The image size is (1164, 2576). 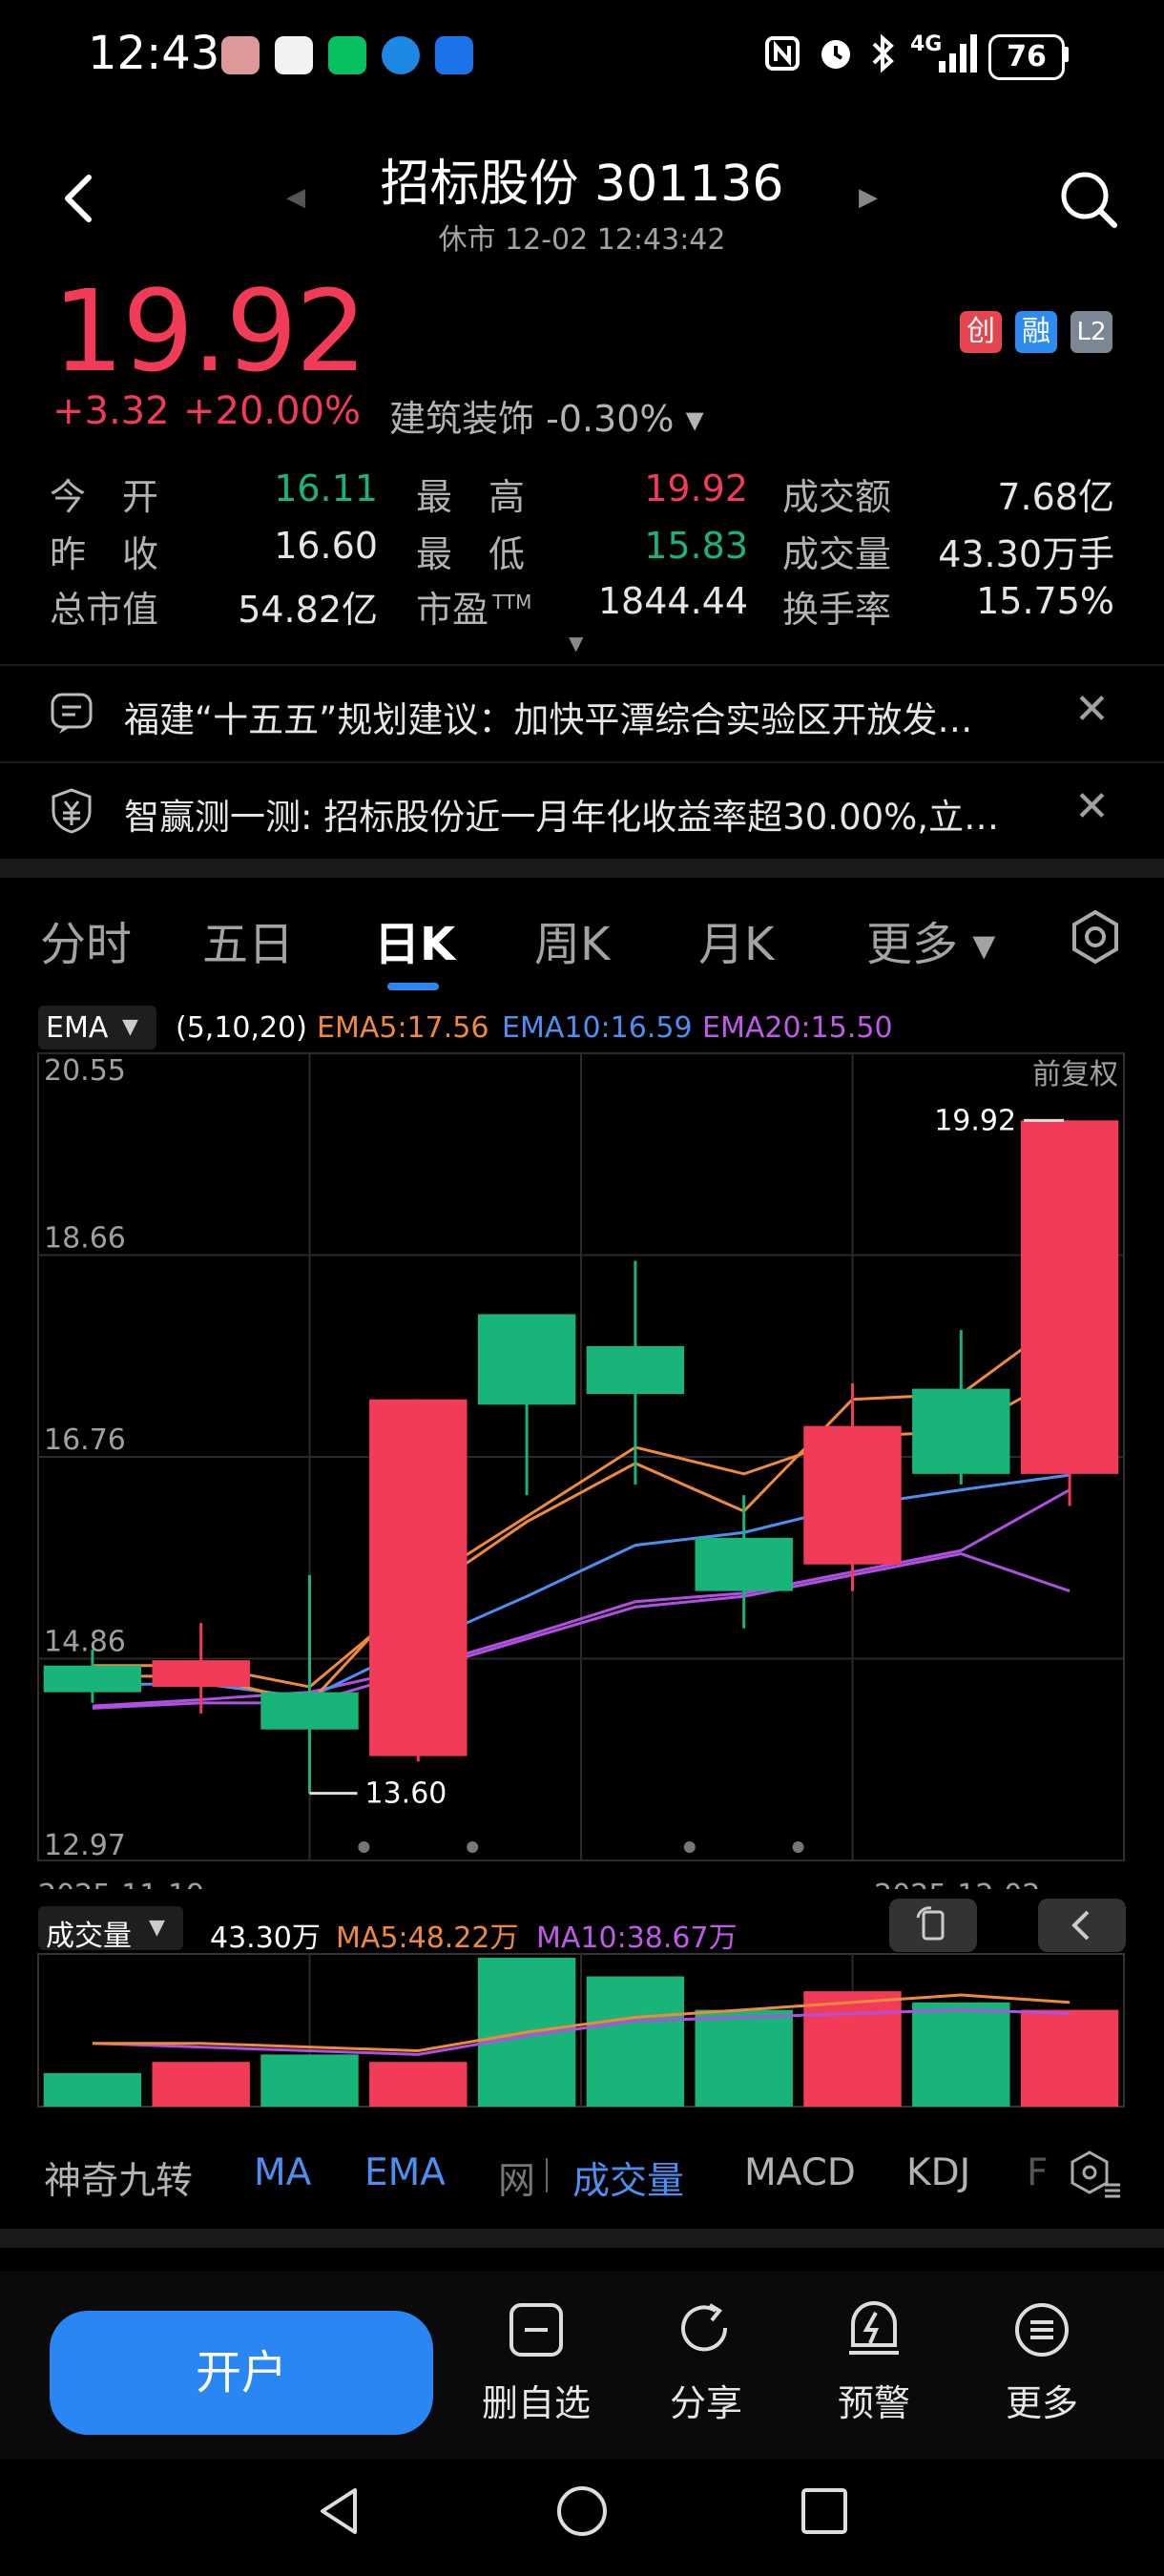 What do you see at coordinates (837, 554) in the screenshot?
I see `stat-label: 成交量` at bounding box center [837, 554].